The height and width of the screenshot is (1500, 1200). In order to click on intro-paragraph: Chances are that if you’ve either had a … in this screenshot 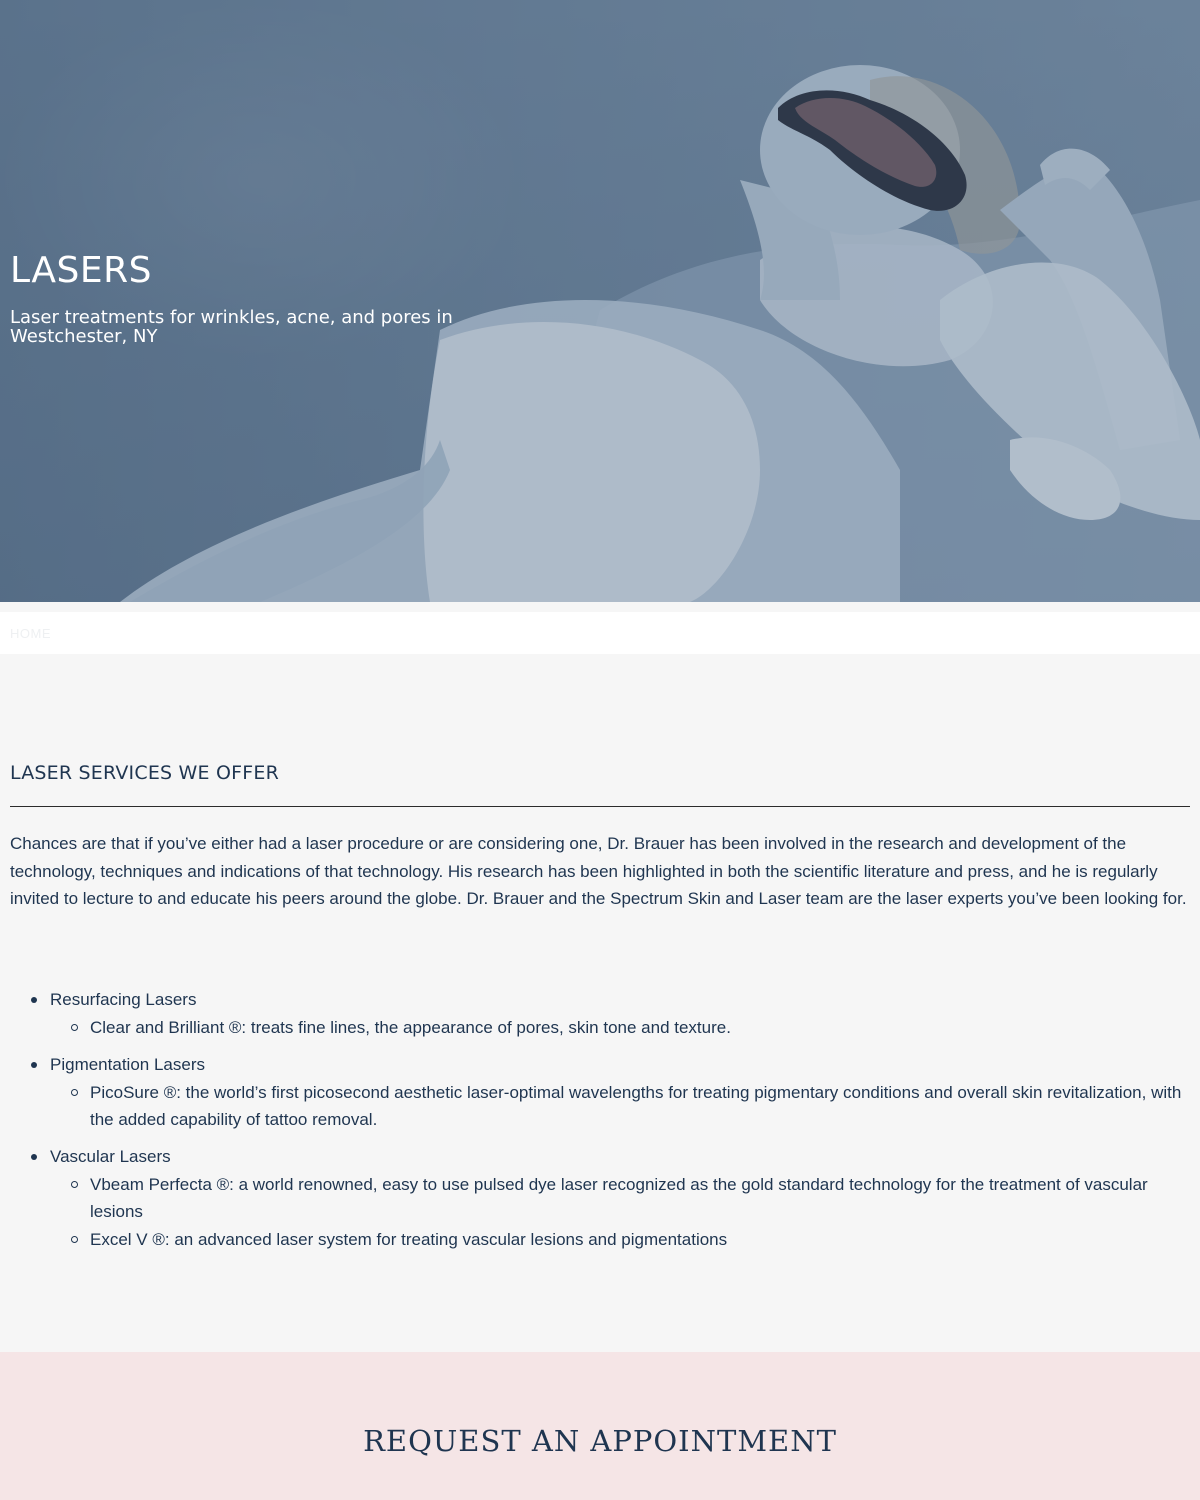, I will do `click(598, 871)`.